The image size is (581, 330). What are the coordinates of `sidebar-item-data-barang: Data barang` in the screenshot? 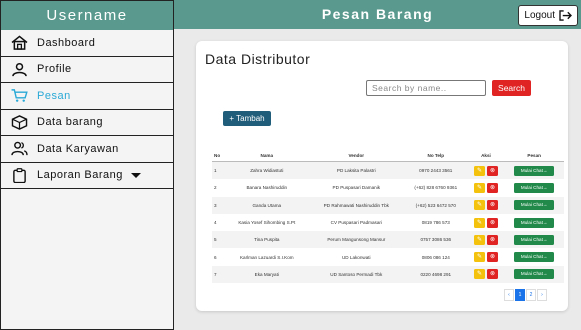 It's located at (87, 123).